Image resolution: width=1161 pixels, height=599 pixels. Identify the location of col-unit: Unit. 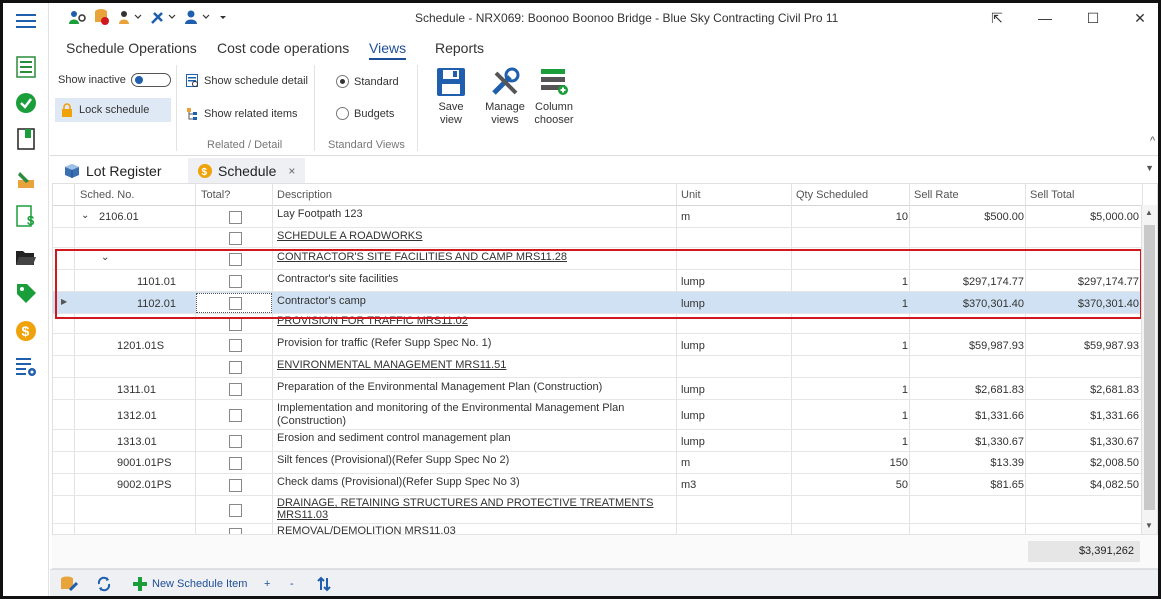
(691, 195).